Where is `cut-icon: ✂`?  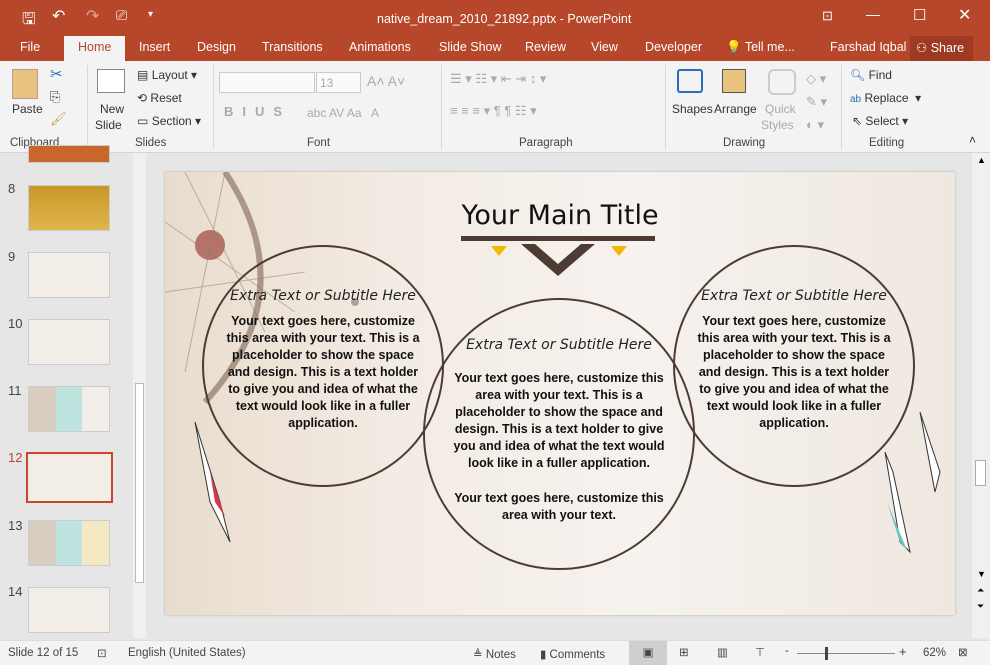 cut-icon: ✂ is located at coordinates (56, 74).